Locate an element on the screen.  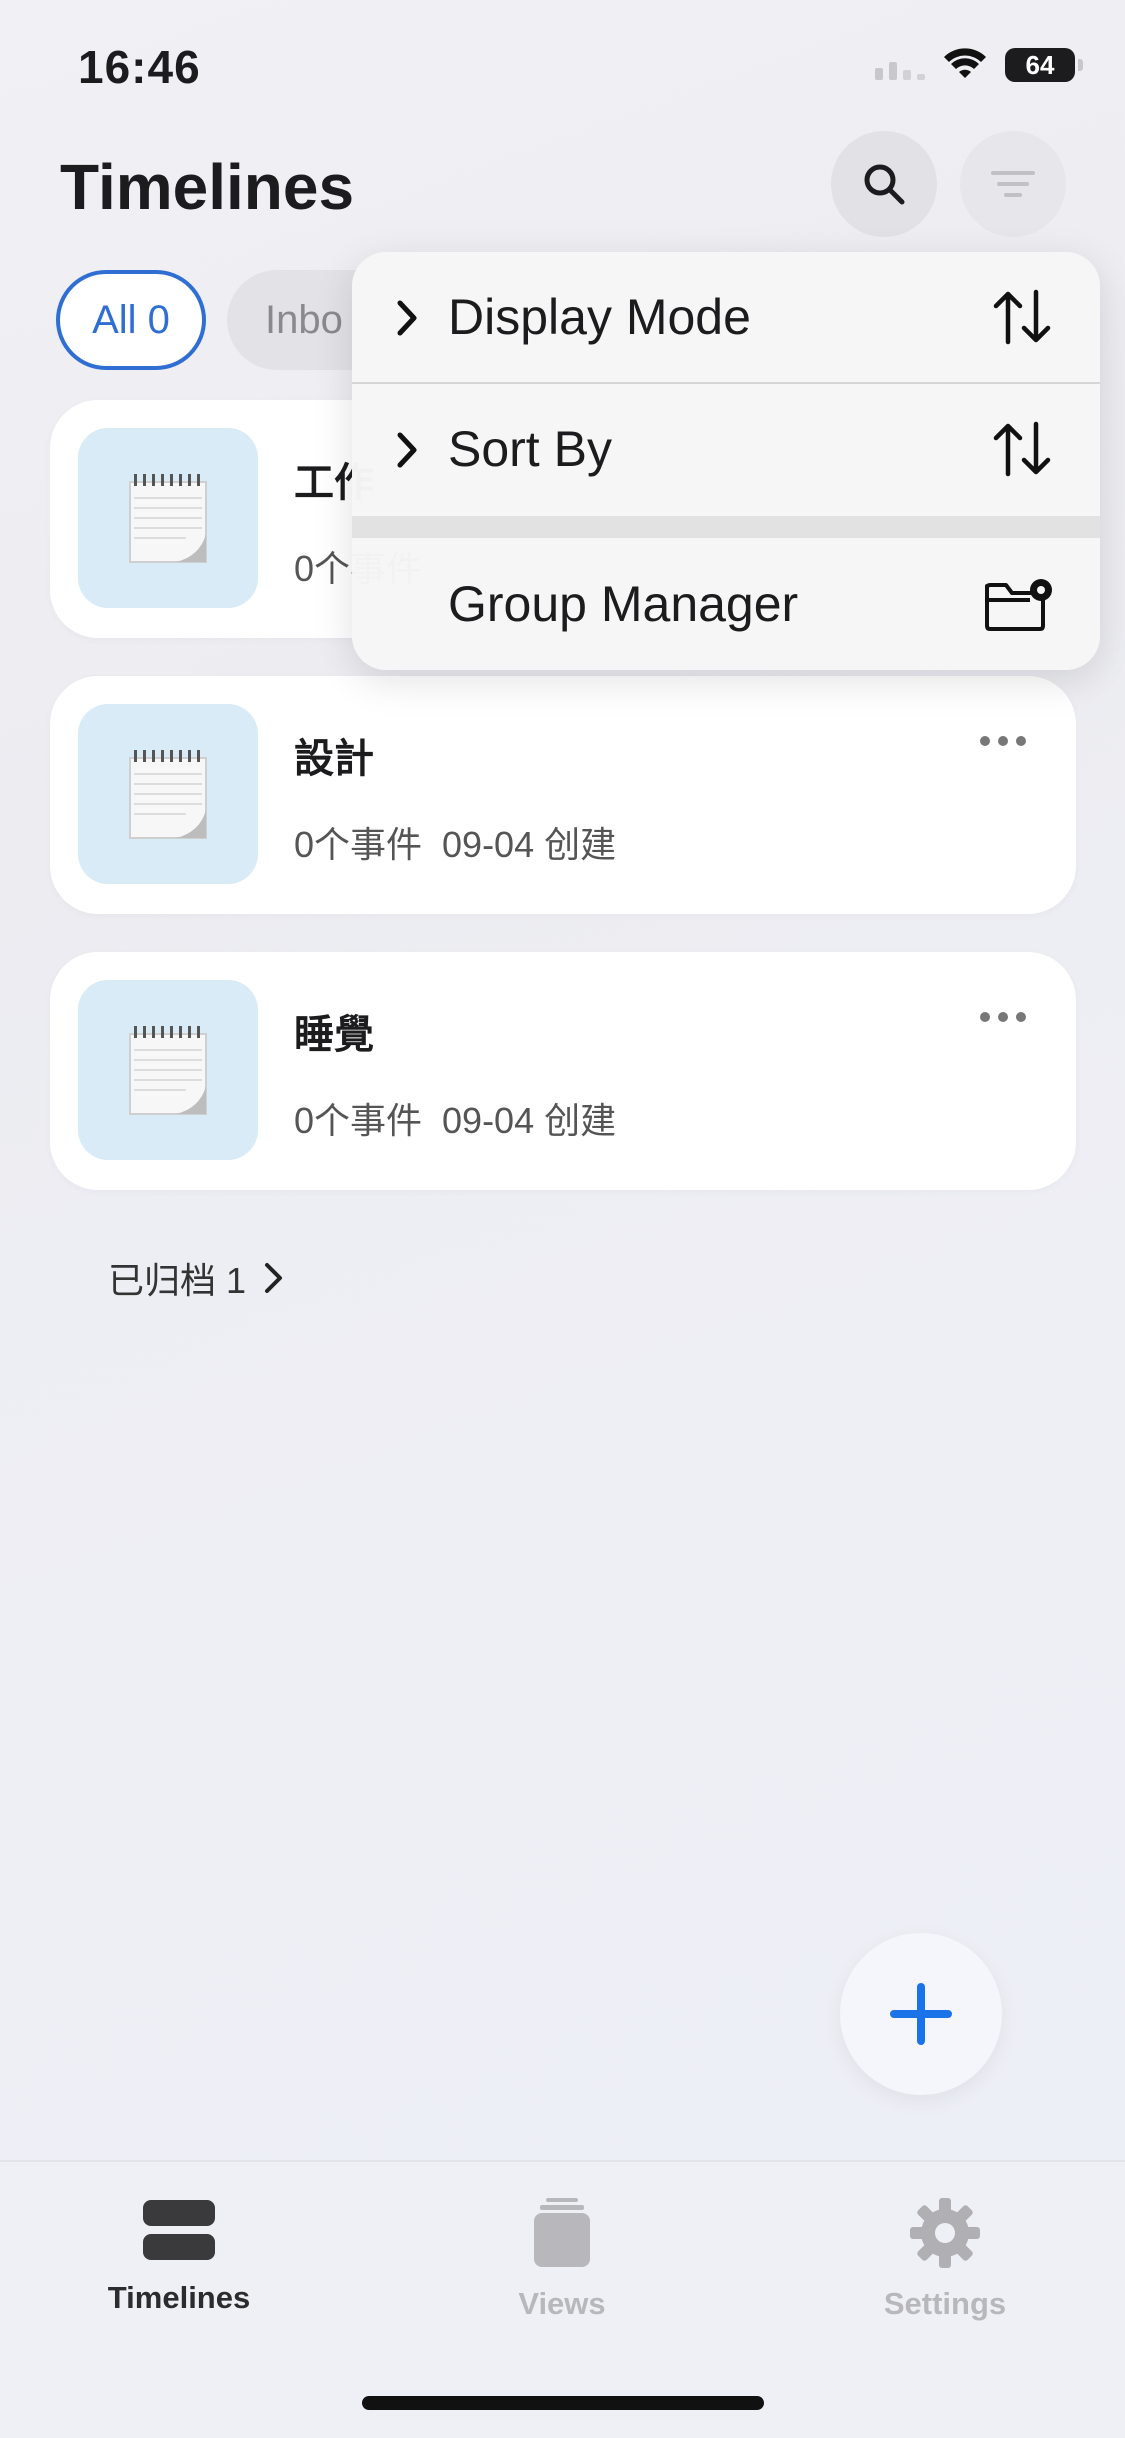
menu-item-group-manager: Group Manager is located at coordinates (726, 604).